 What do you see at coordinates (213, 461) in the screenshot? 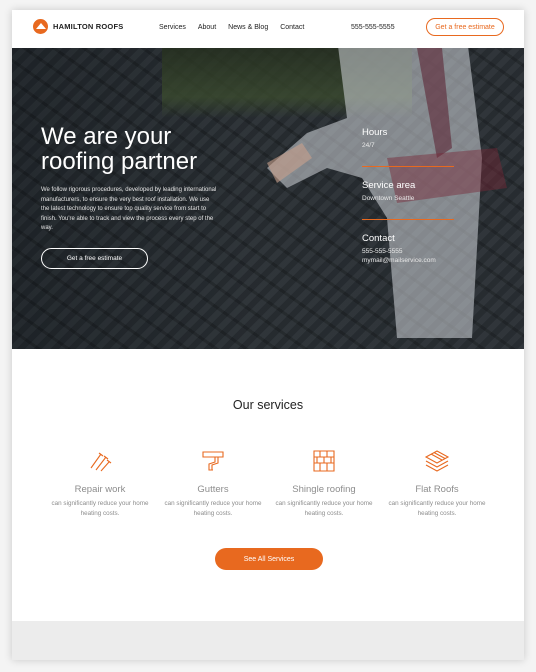
I see `gutter-icon` at bounding box center [213, 461].